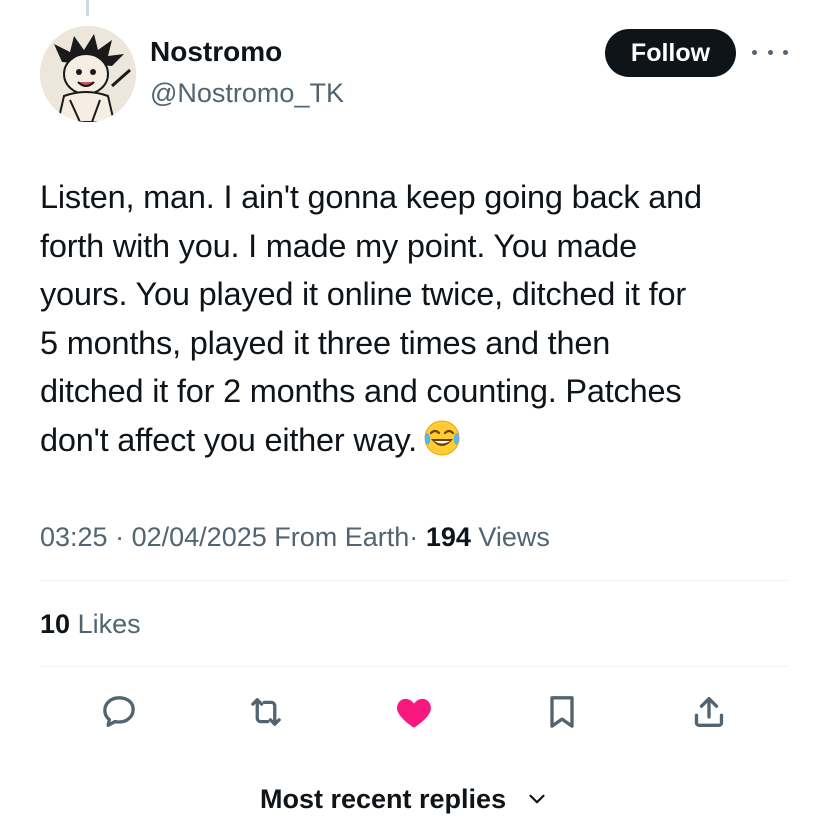 The height and width of the screenshot is (821, 828). I want to click on likes-count-link: 10 Likes, so click(90, 624).